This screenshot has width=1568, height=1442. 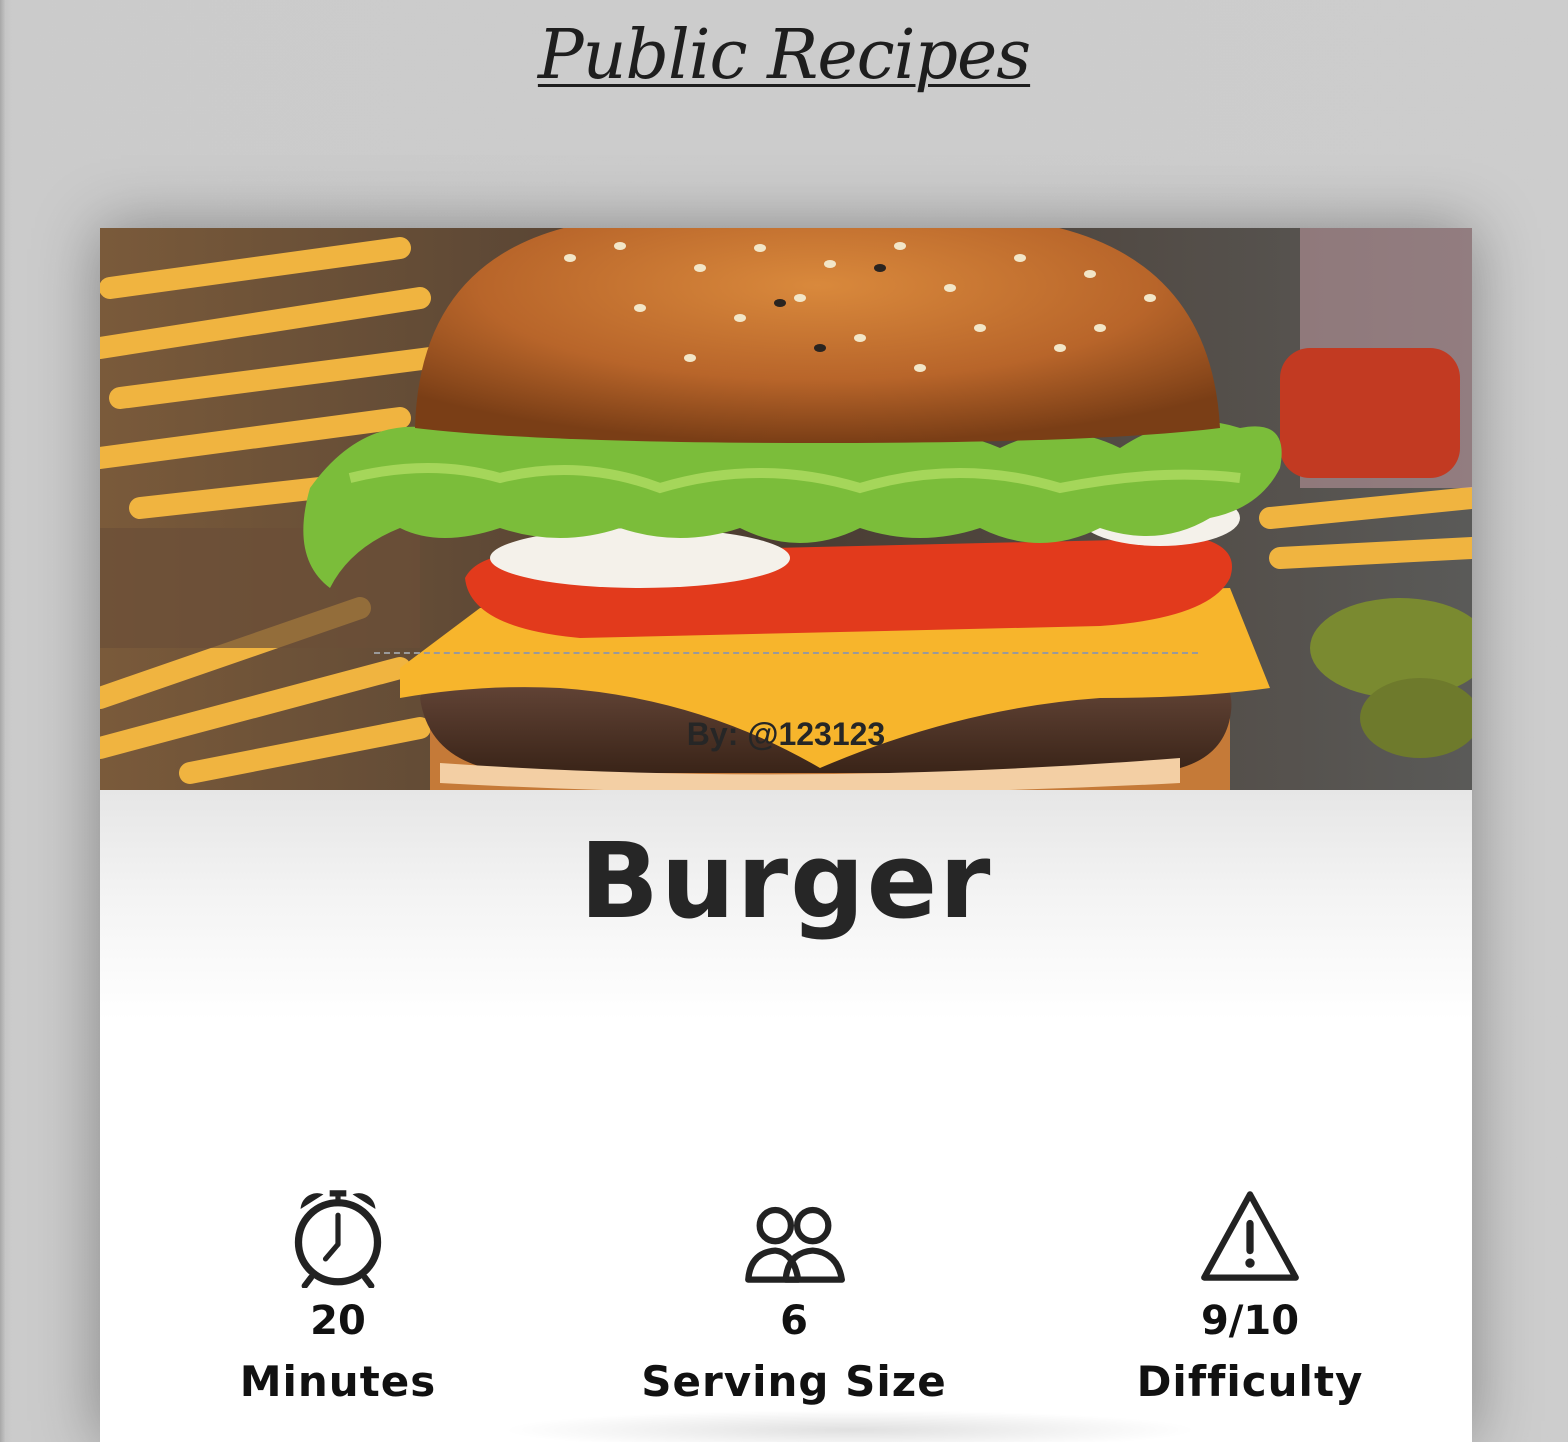 What do you see at coordinates (1250, 1381) in the screenshot?
I see `stat-difficulty-label: Difficulty` at bounding box center [1250, 1381].